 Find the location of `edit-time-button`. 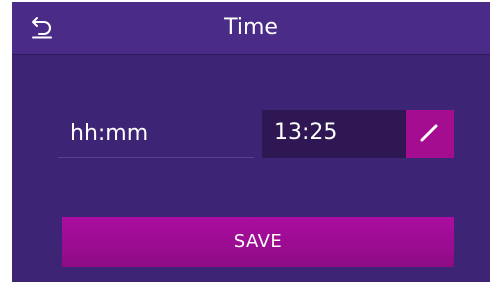

edit-time-button is located at coordinates (430, 134).